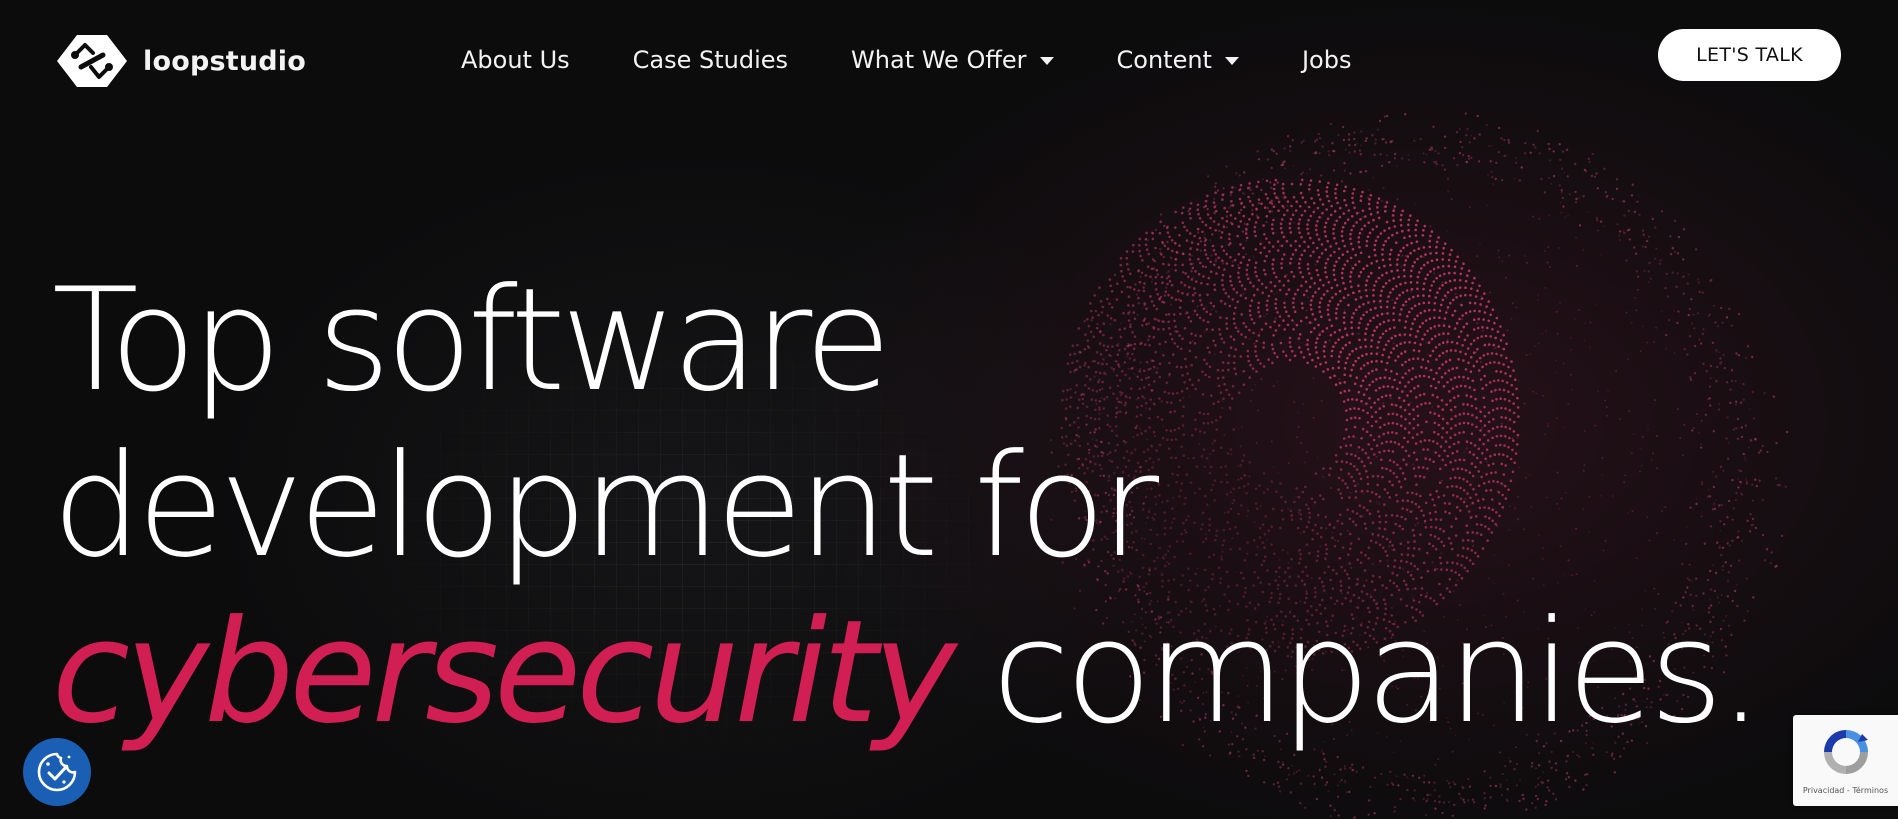 This screenshot has height=819, width=1898. What do you see at coordinates (1845, 790) in the screenshot?
I see `recaptcha-links: Privacidad - Términos` at bounding box center [1845, 790].